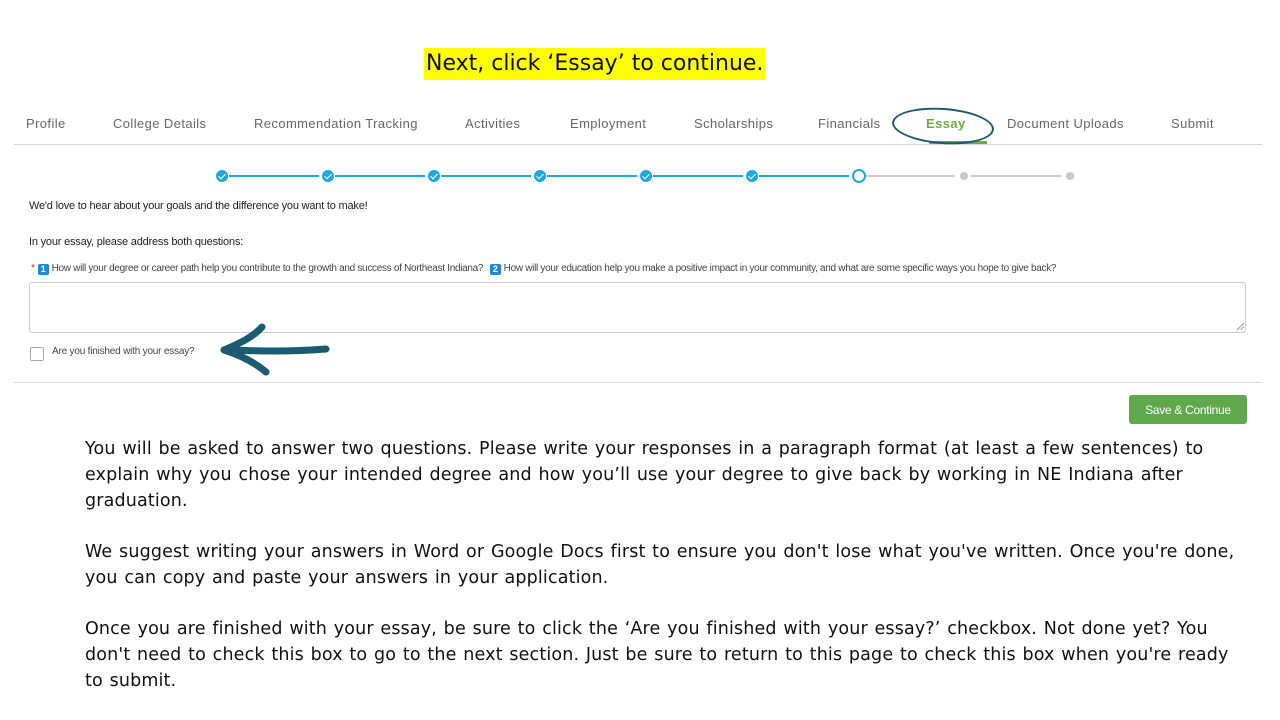  Describe the element at coordinates (33, 268) in the screenshot. I see `required-marker: *` at that location.